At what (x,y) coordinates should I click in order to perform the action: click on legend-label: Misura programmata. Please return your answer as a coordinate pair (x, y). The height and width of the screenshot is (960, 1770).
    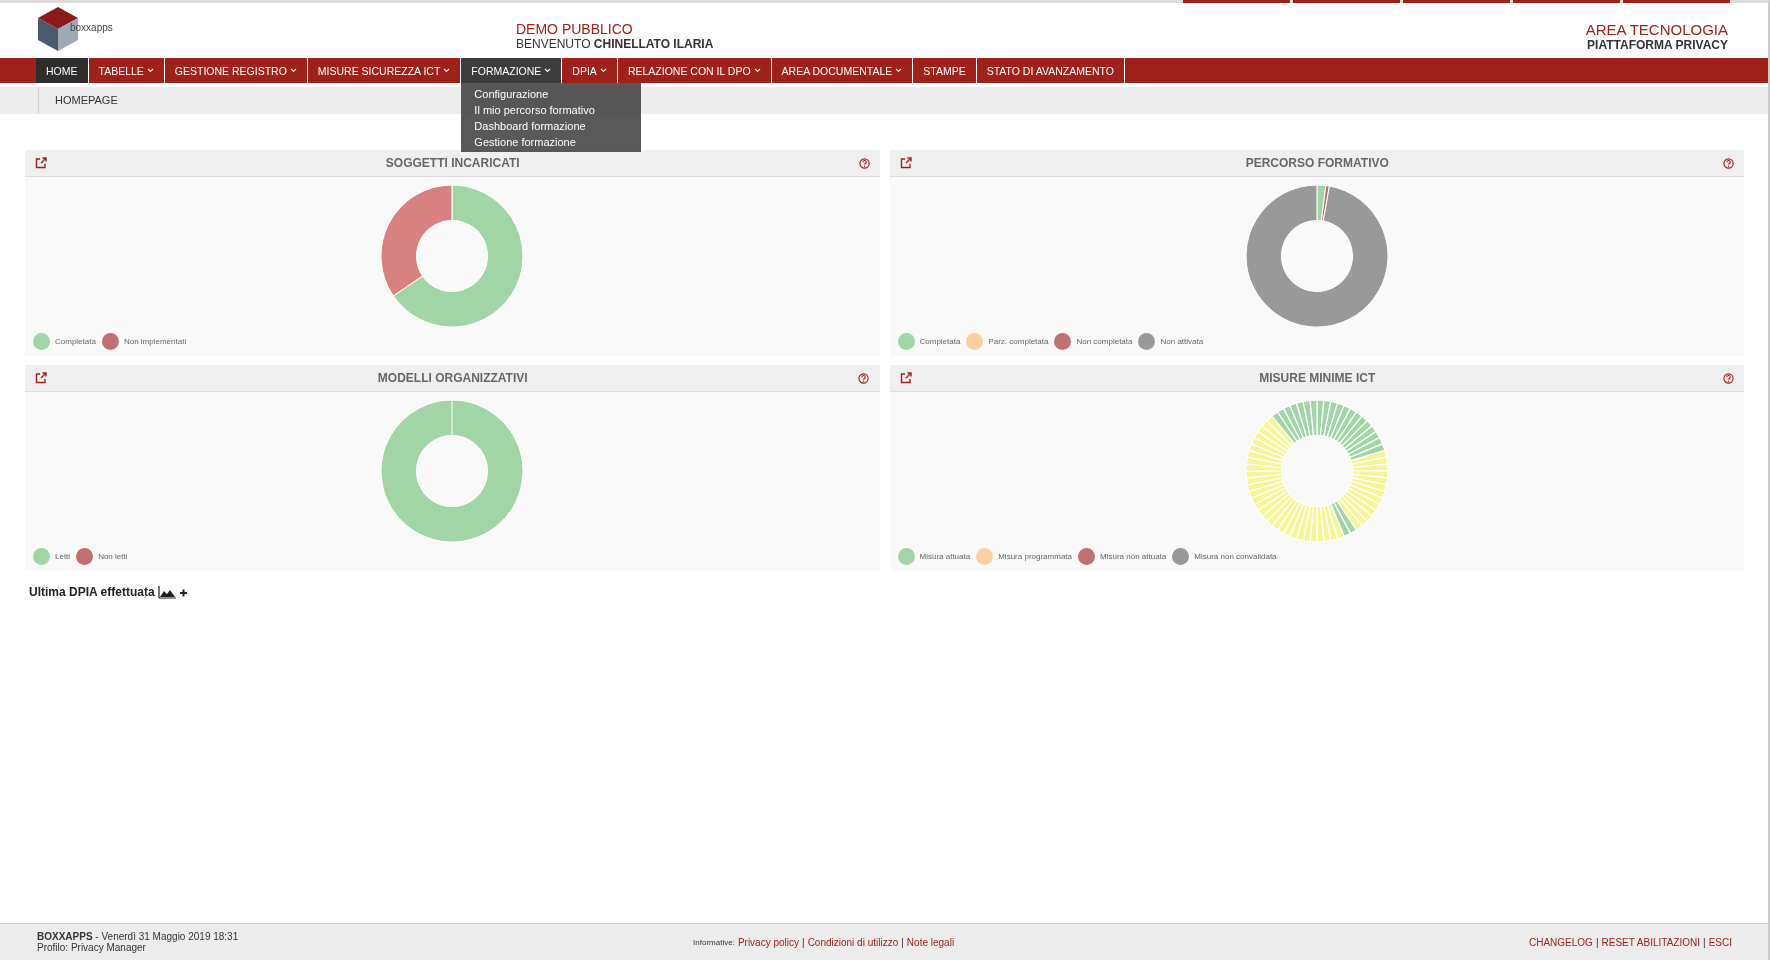
    Looking at the image, I should click on (1035, 556).